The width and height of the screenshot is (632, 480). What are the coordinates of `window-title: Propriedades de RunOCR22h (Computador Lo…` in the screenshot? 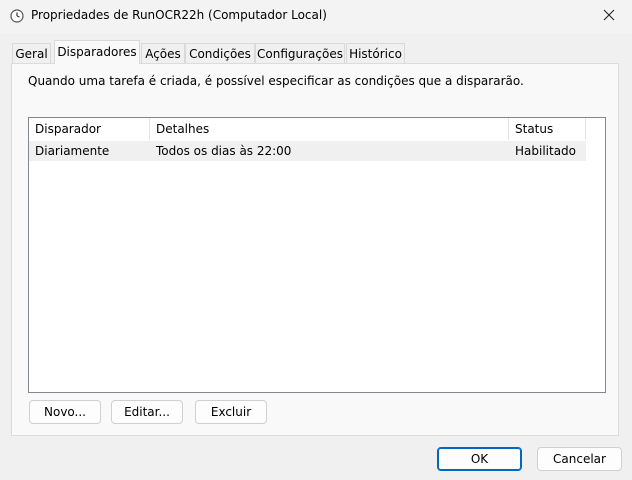 It's located at (179, 15).